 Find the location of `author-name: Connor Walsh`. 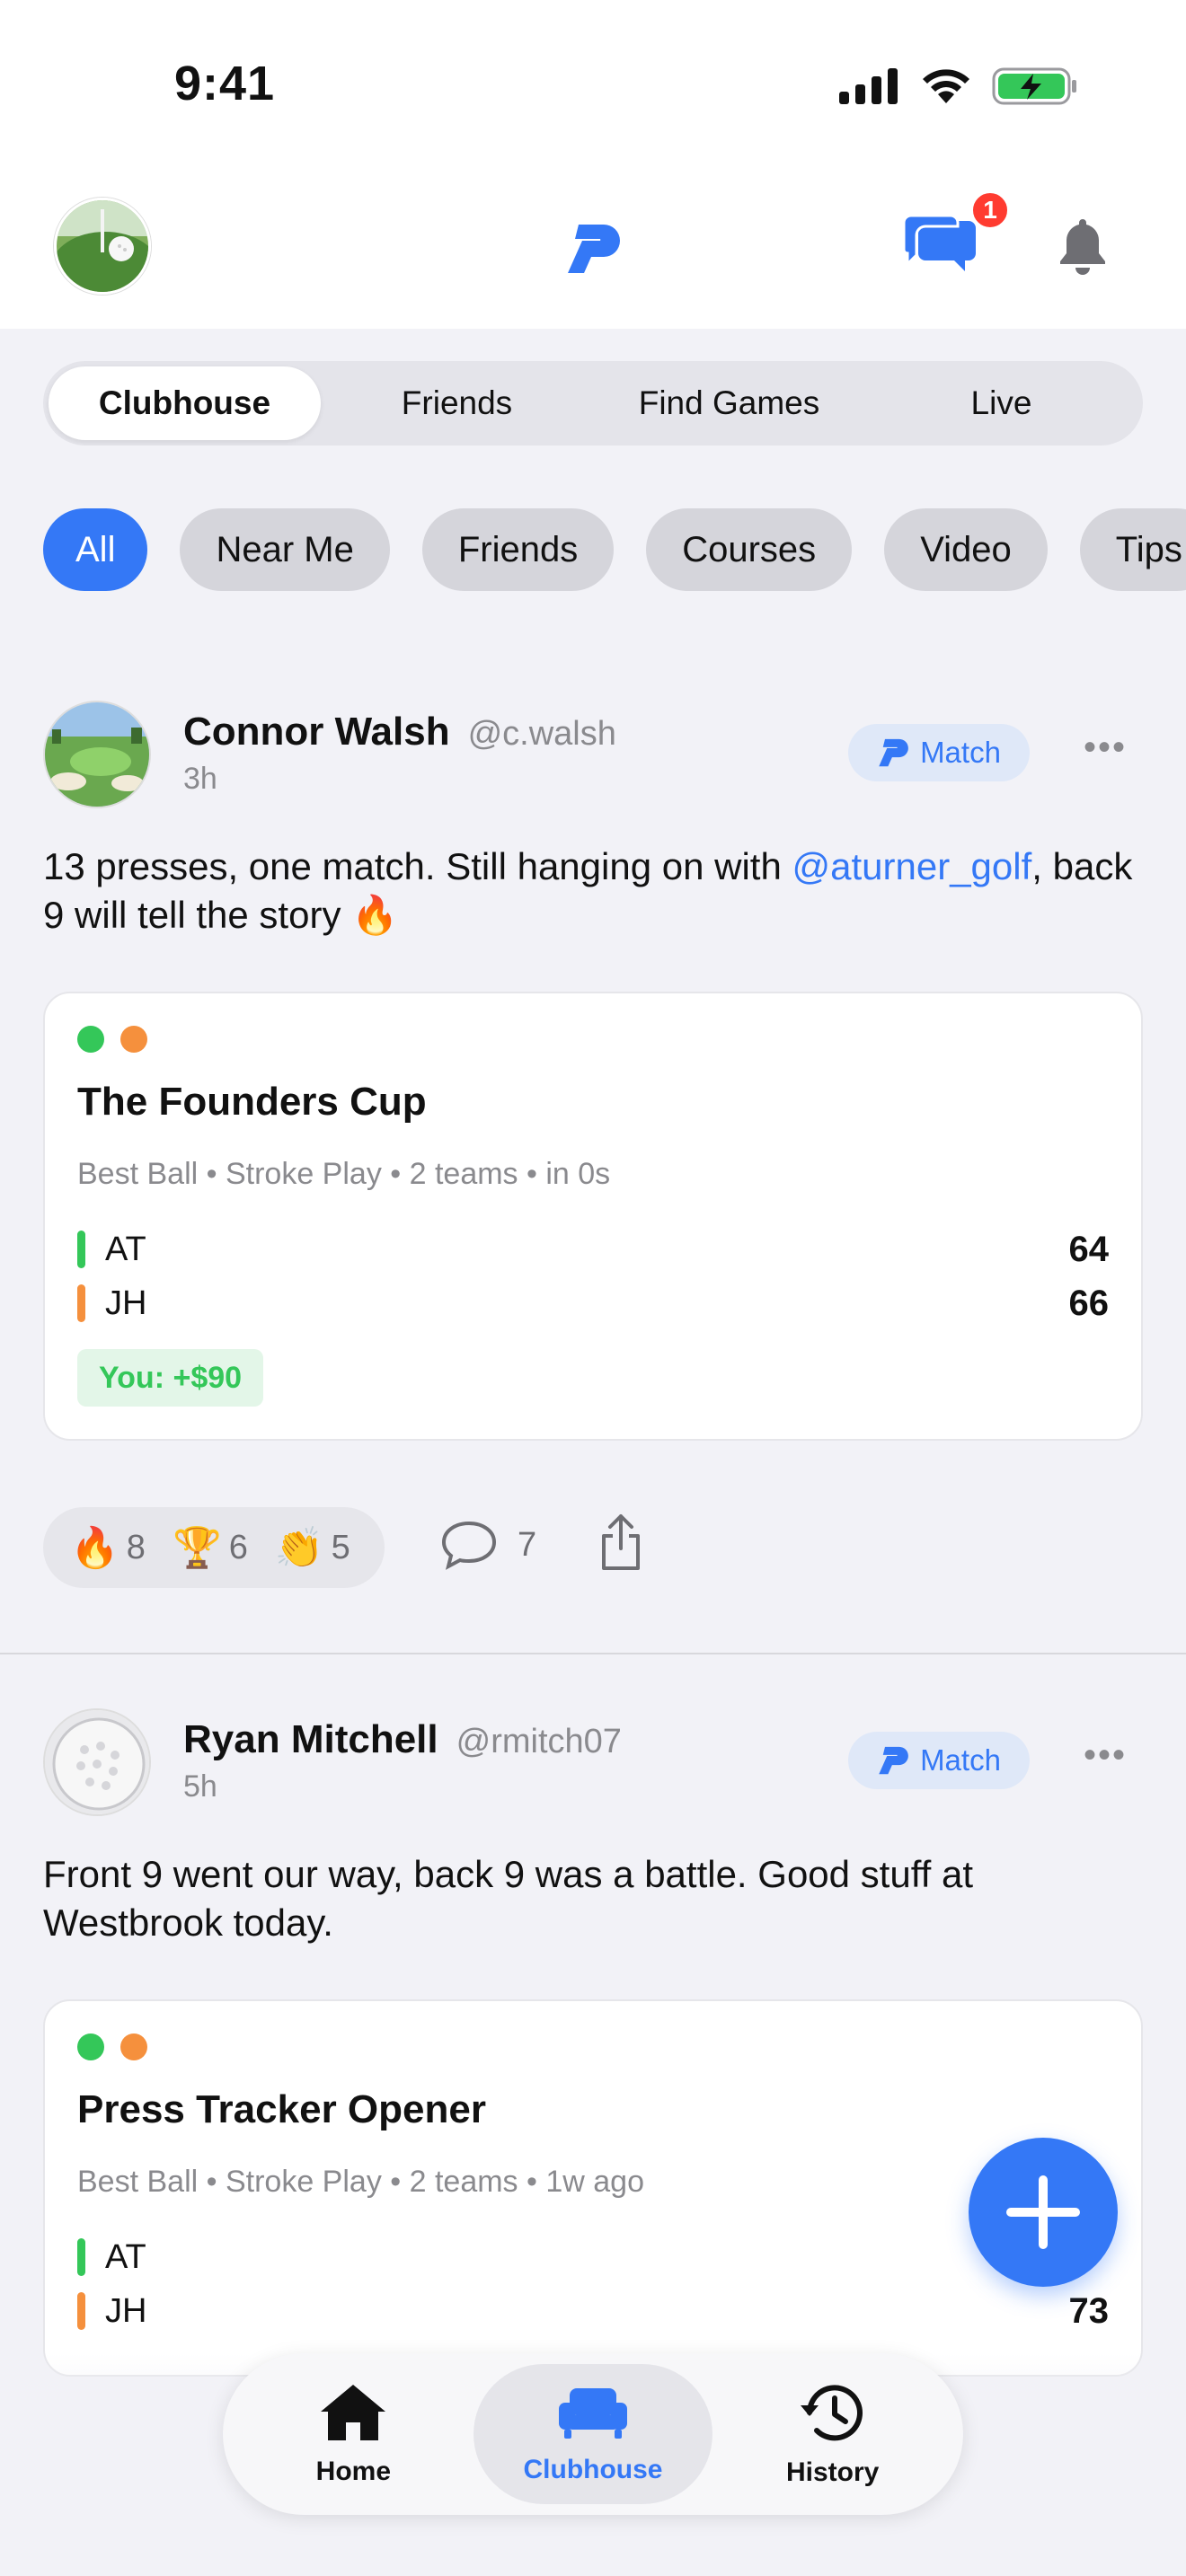

author-name: Connor Walsh is located at coordinates (316, 732).